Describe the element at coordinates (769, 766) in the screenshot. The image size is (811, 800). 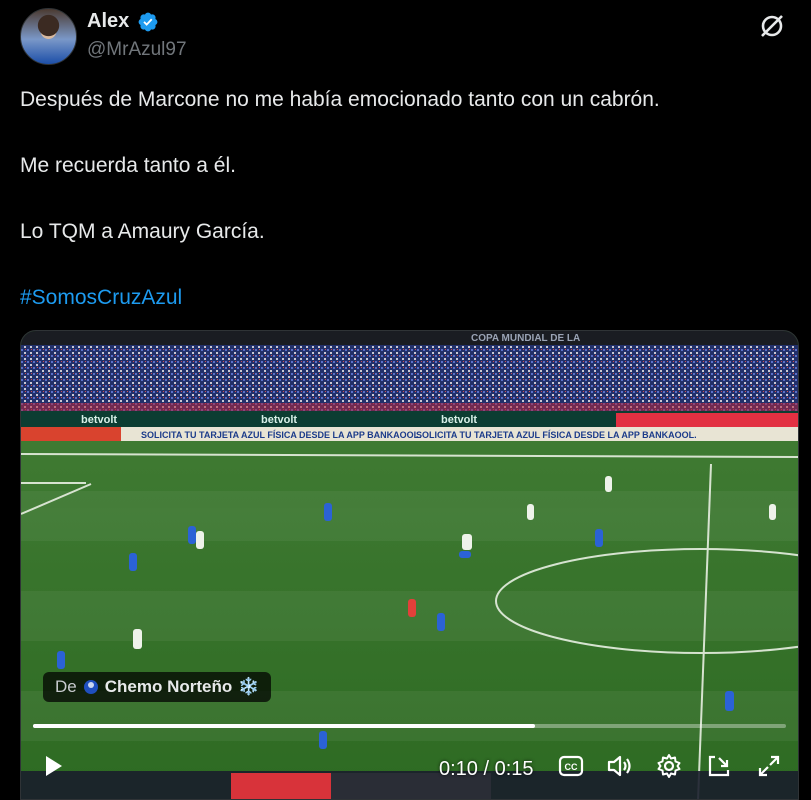
I see `fullscreen-icon` at that location.